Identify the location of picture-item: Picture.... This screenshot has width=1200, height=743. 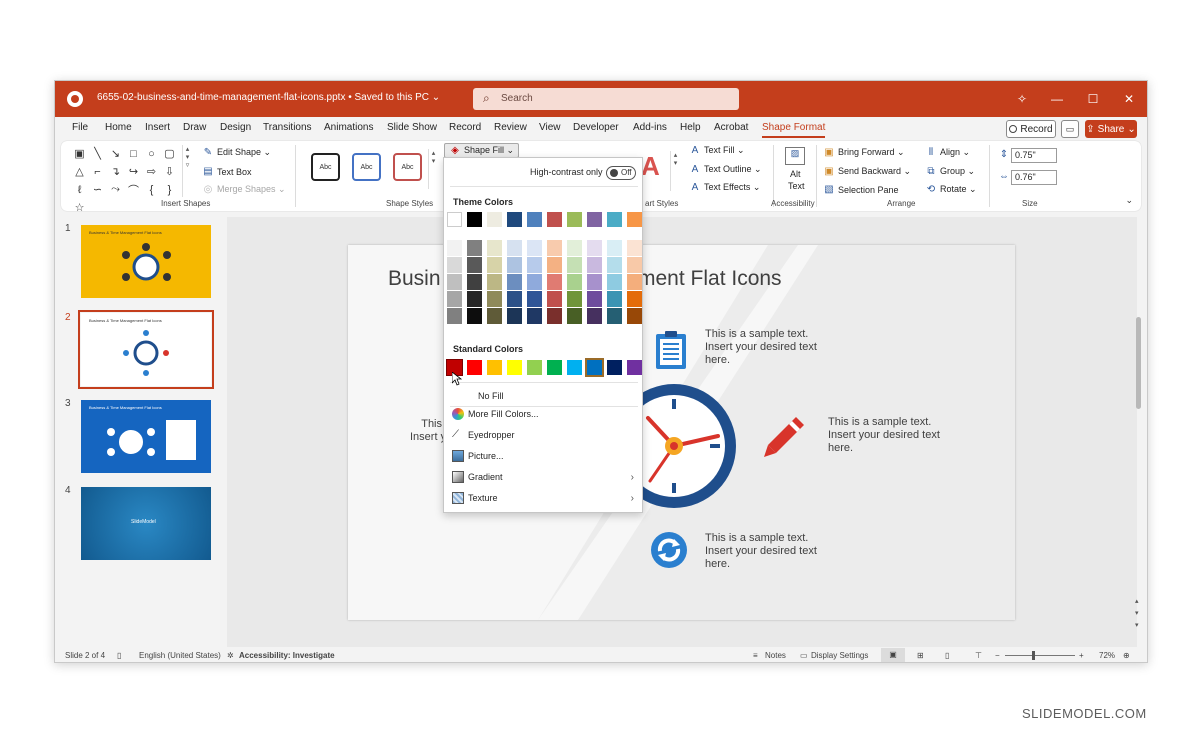
(545, 456).